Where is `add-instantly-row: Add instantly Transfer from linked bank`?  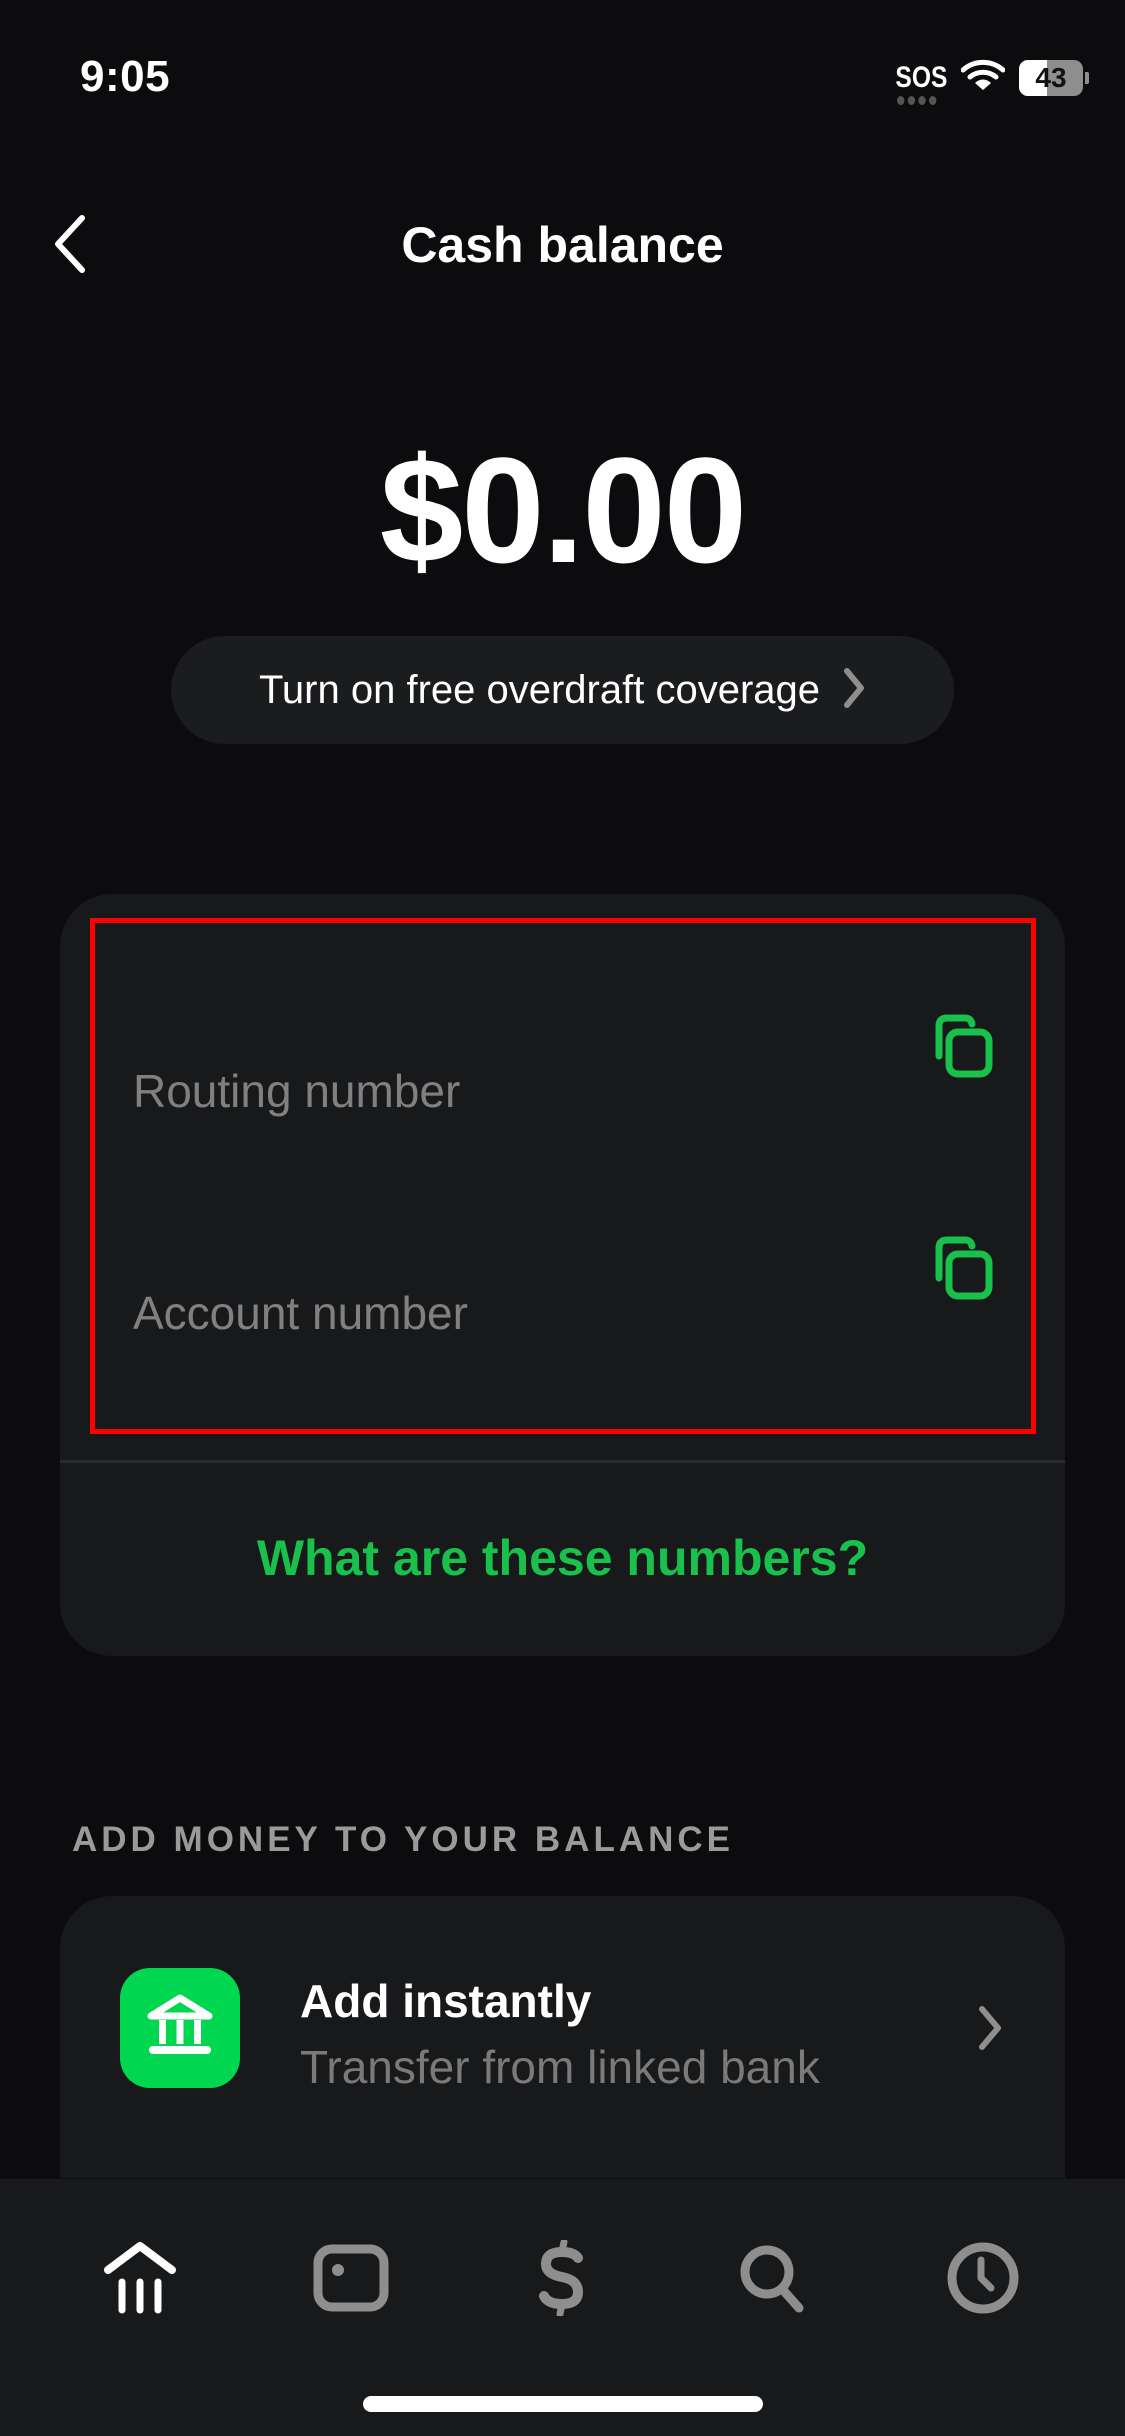
add-instantly-row: Add instantly Transfer from linked bank is located at coordinates (562, 2016).